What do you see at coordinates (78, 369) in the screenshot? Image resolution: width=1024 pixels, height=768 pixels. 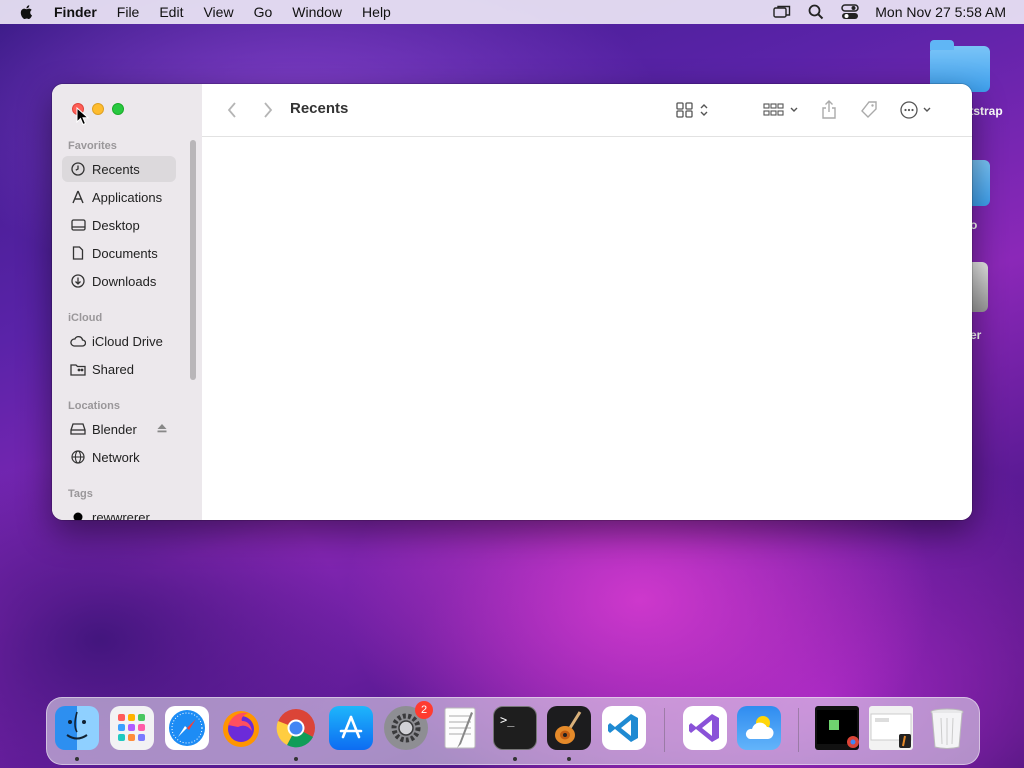 I see `shared-folder-icon` at bounding box center [78, 369].